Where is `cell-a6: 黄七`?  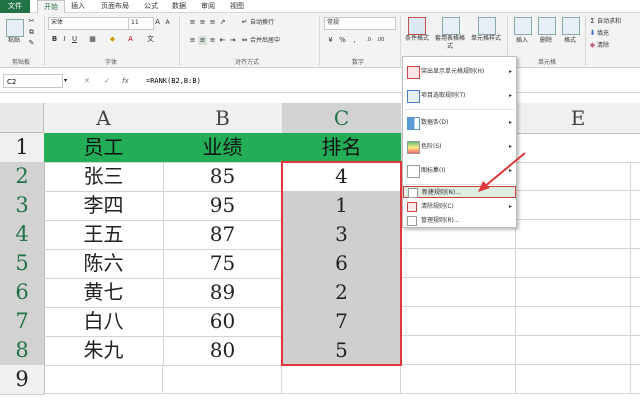
cell-a6: 黄七 is located at coordinates (104, 293).